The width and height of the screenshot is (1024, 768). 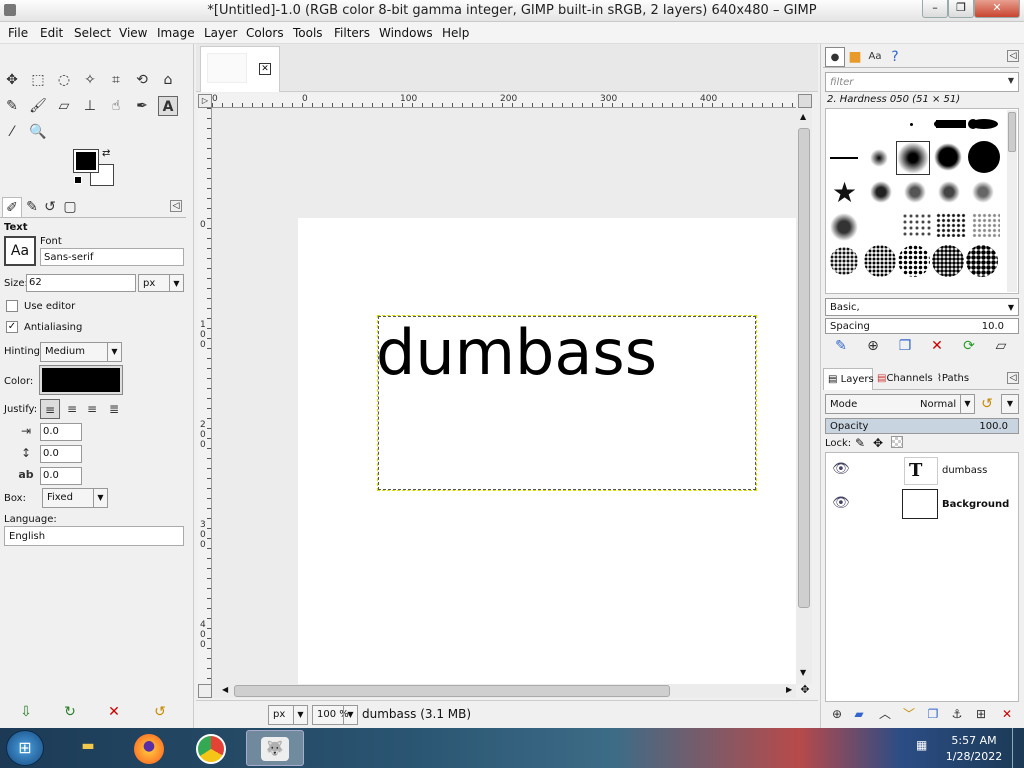 What do you see at coordinates (455, 33) in the screenshot?
I see `menu-help: Help` at bounding box center [455, 33].